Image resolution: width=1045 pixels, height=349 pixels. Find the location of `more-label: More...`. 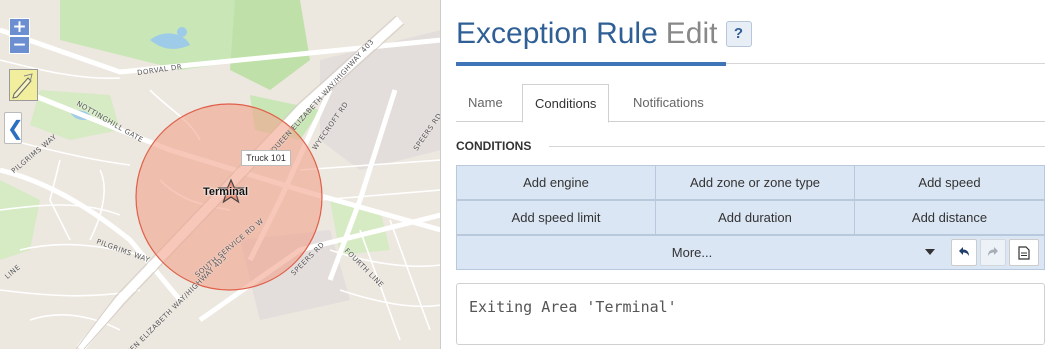

more-label: More... is located at coordinates (692, 252).